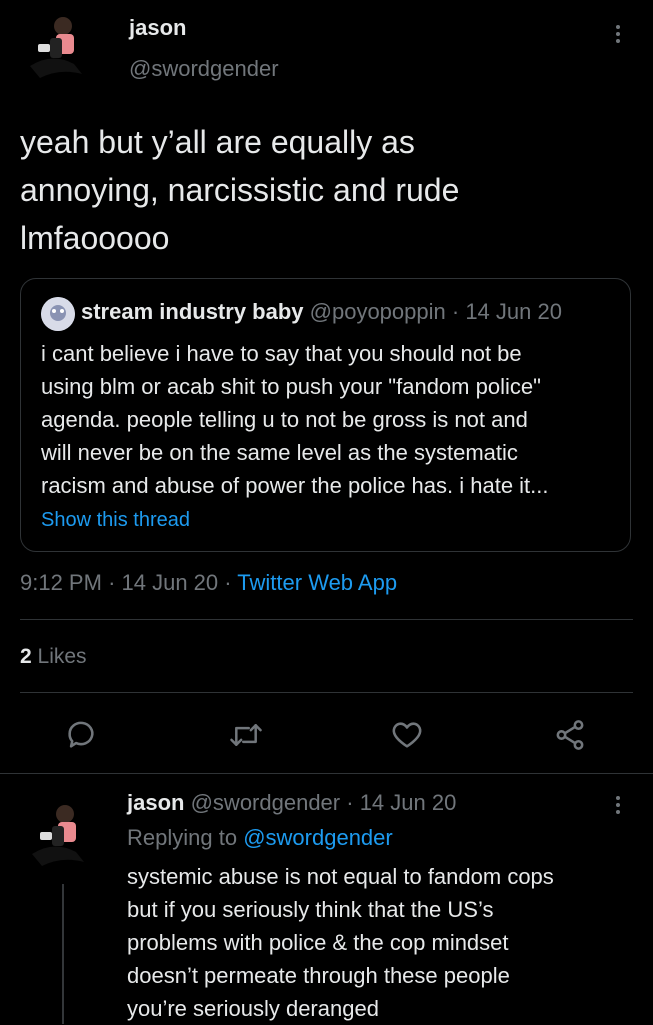 The height and width of the screenshot is (1025, 653). I want to click on tweet-source: Twitter Web App, so click(317, 582).